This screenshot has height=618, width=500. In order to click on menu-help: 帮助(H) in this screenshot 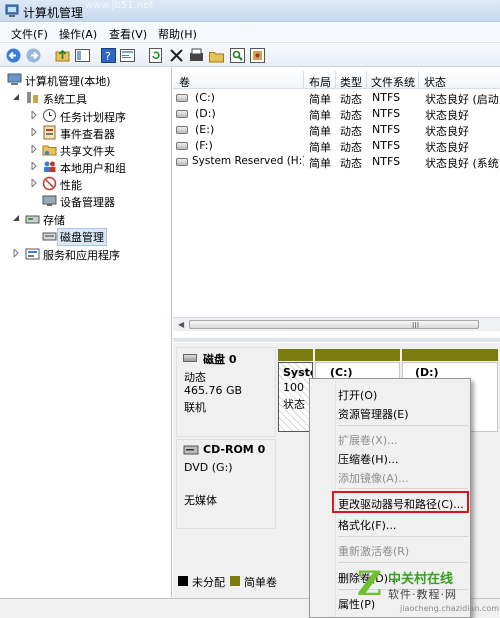, I will do `click(177, 34)`.